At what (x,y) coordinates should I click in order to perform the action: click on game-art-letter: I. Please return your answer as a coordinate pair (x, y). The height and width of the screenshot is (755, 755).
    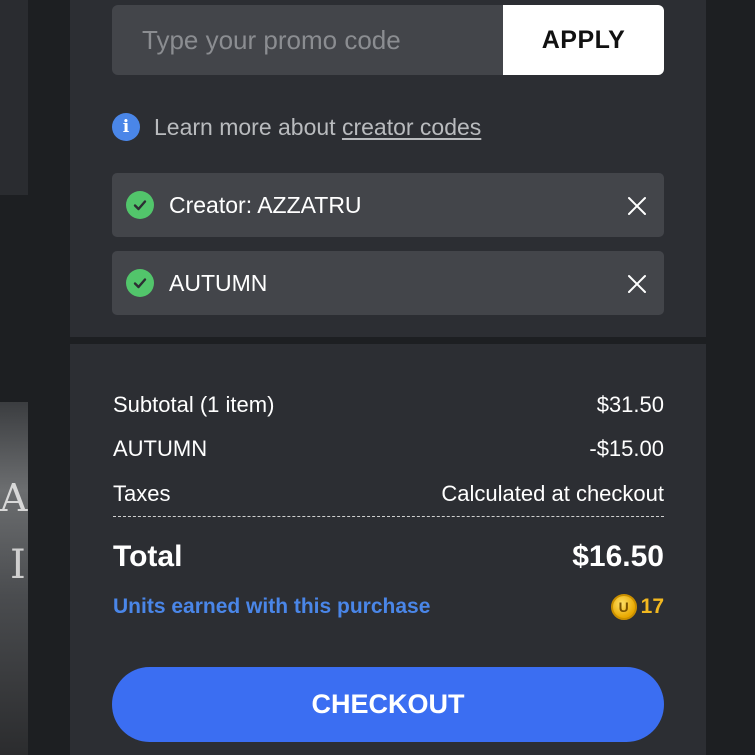
    Looking at the image, I should click on (18, 565).